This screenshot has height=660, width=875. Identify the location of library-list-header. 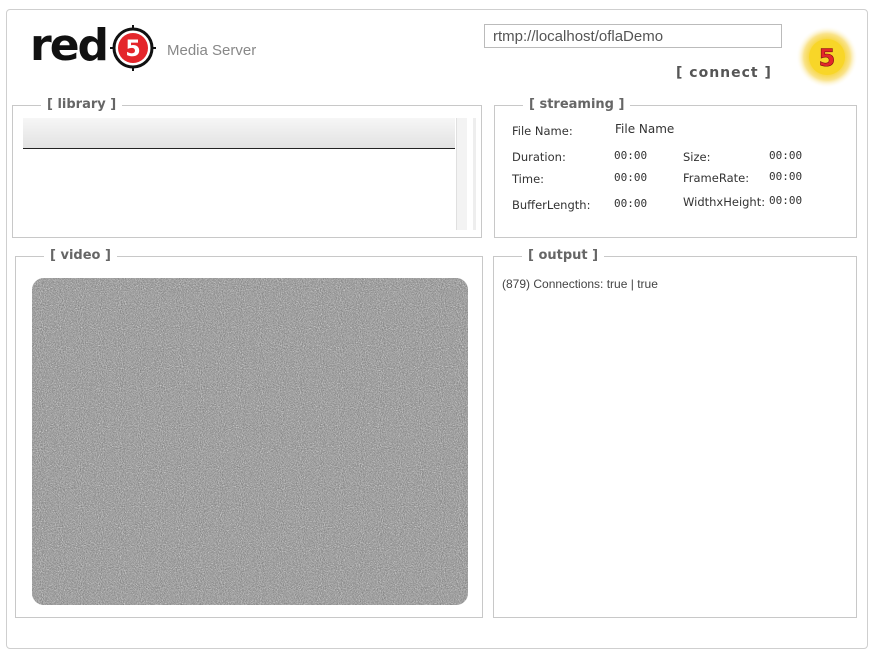
(239, 133).